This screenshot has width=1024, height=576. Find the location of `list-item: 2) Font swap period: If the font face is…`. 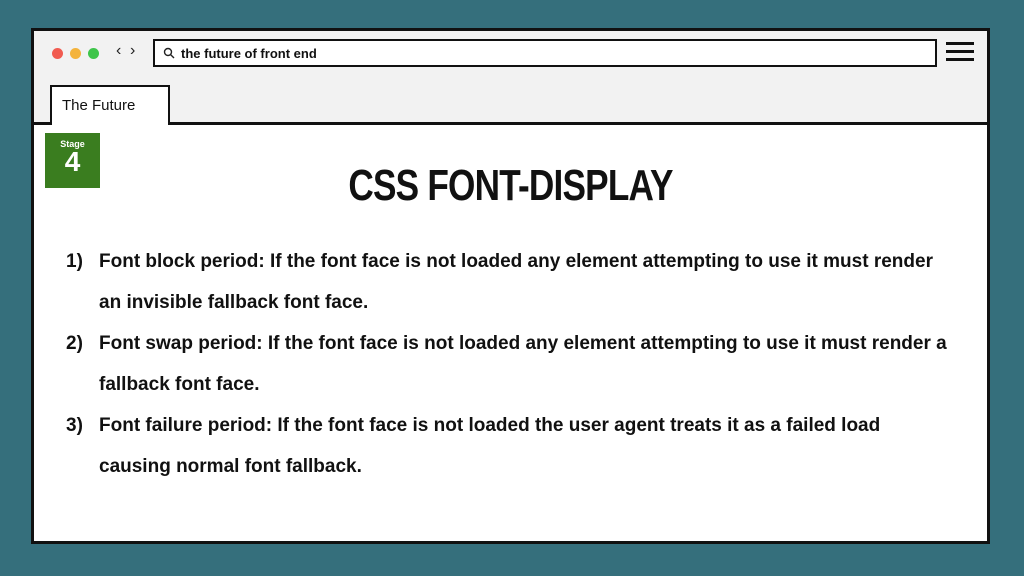

list-item: 2) Font swap period: If the font face is… is located at coordinates (511, 364).